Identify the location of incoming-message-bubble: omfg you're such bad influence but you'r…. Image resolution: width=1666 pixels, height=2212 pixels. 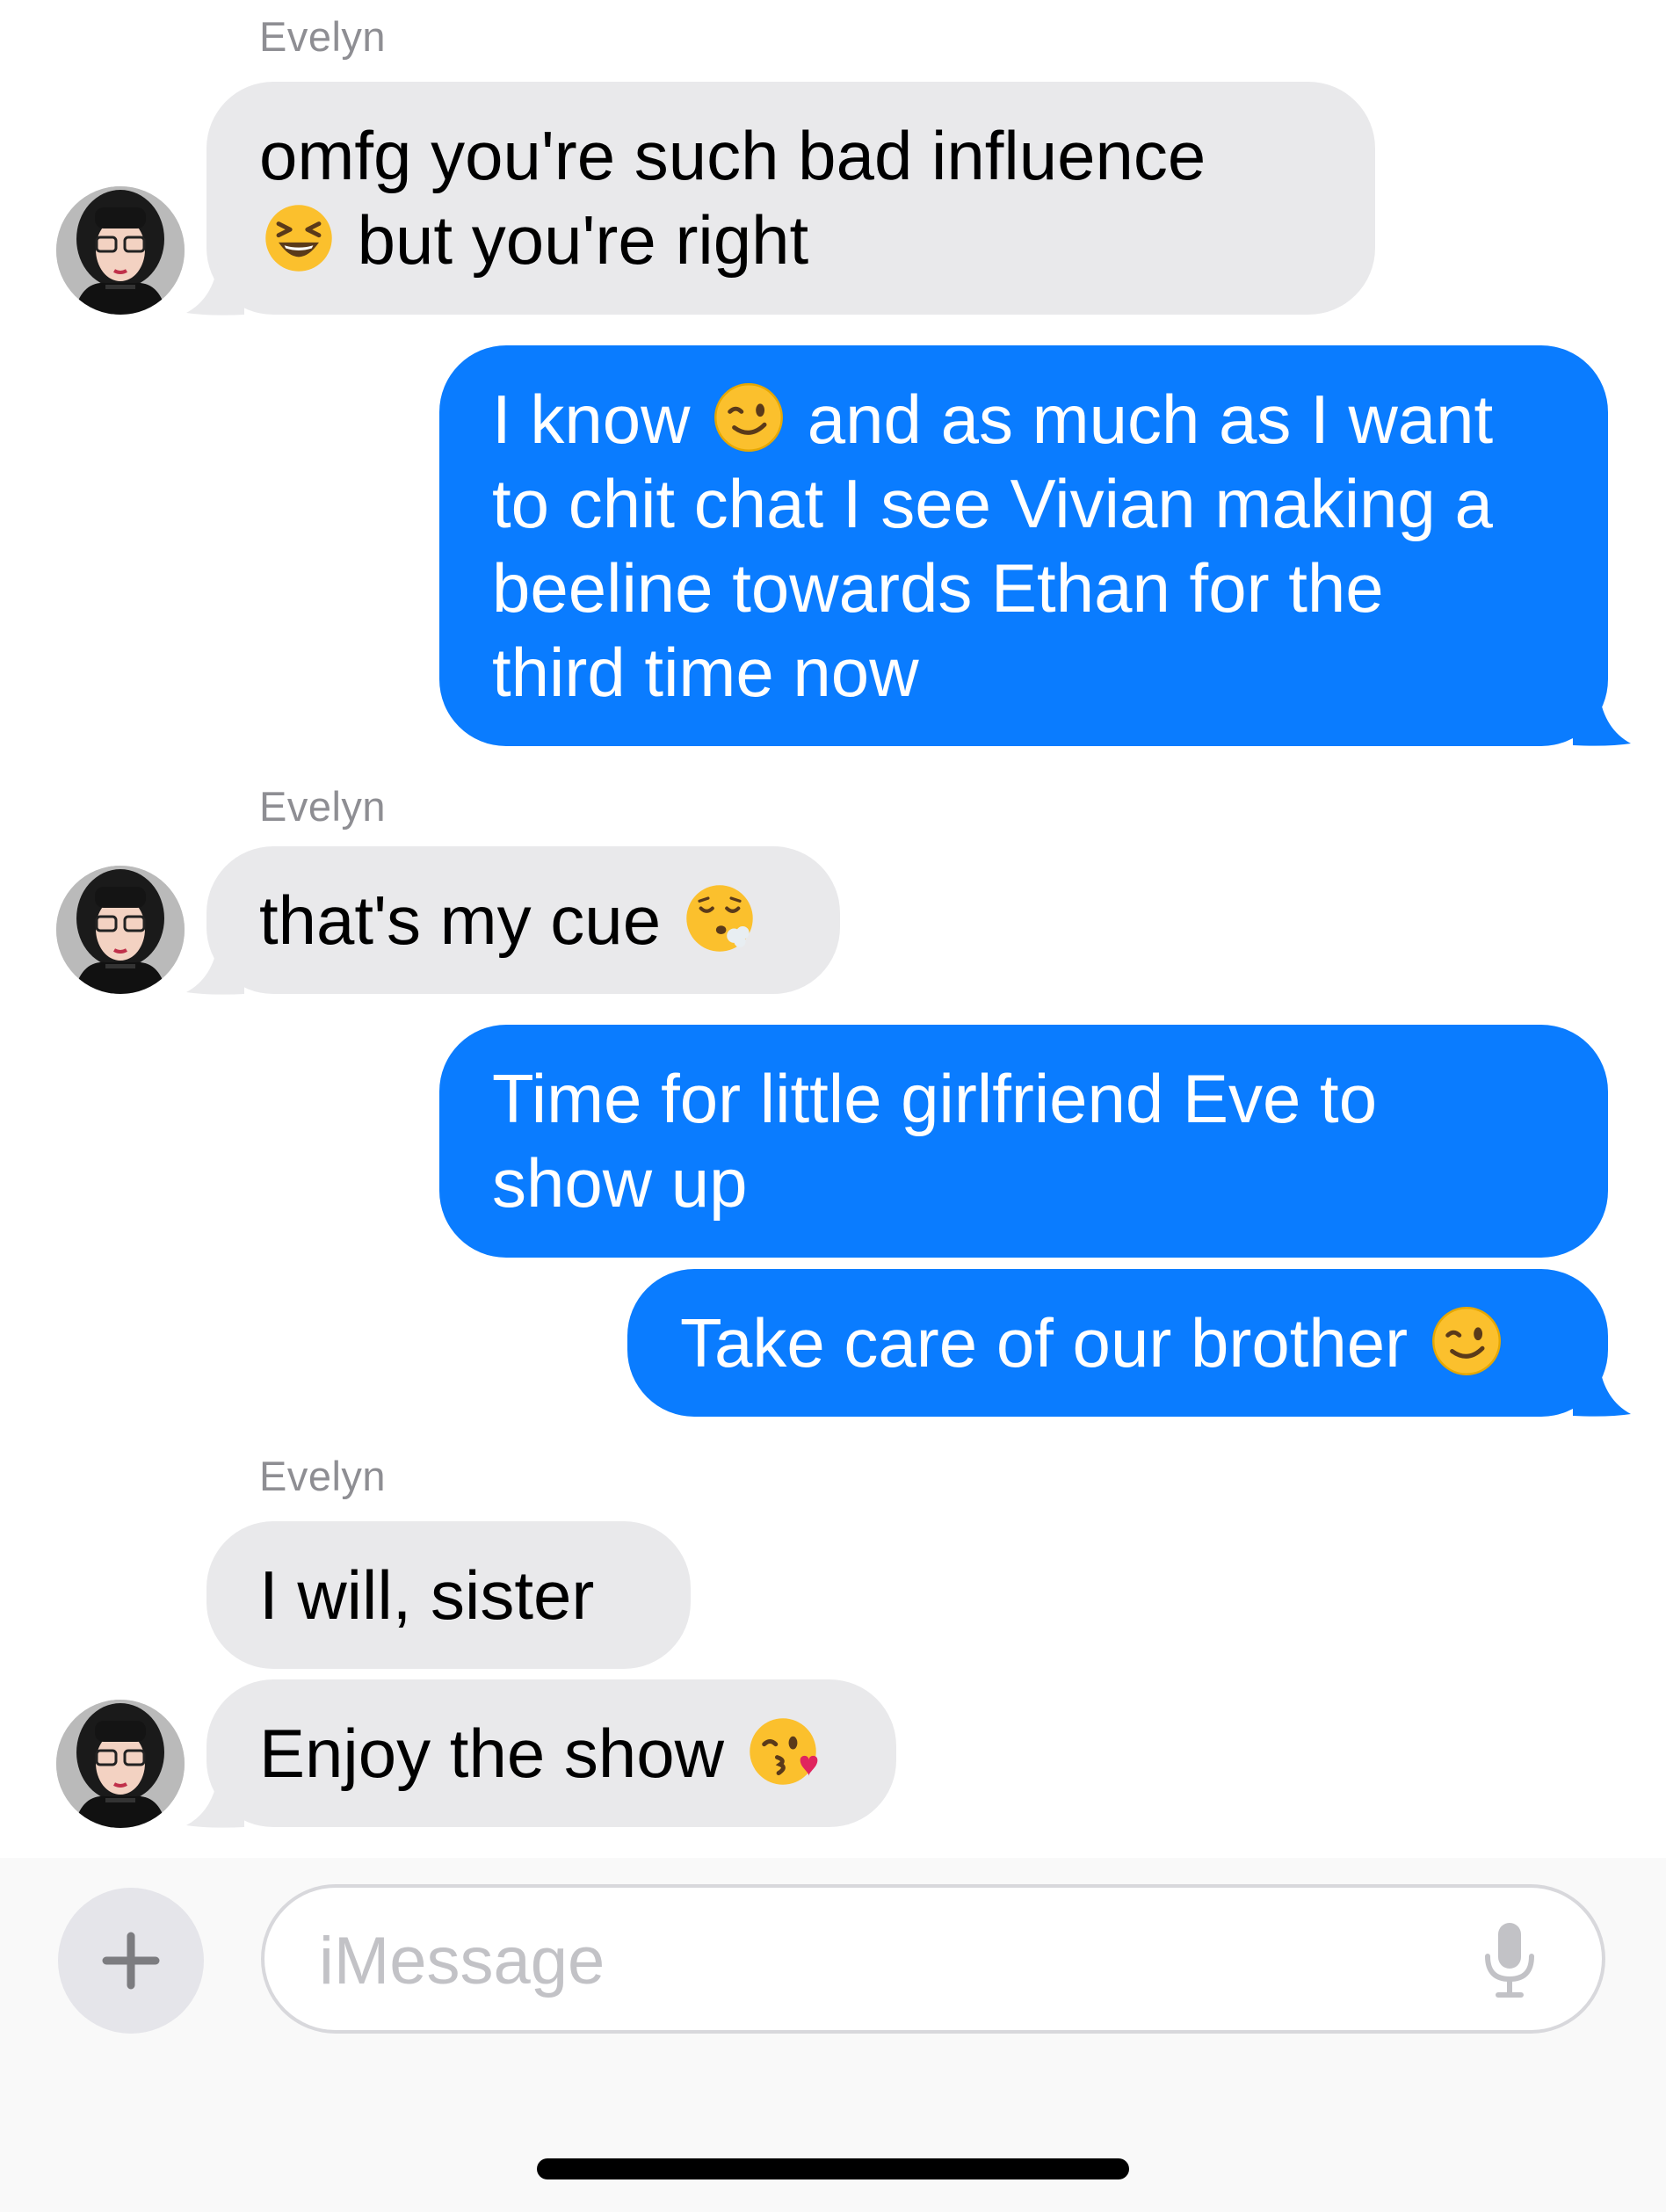
(791, 198).